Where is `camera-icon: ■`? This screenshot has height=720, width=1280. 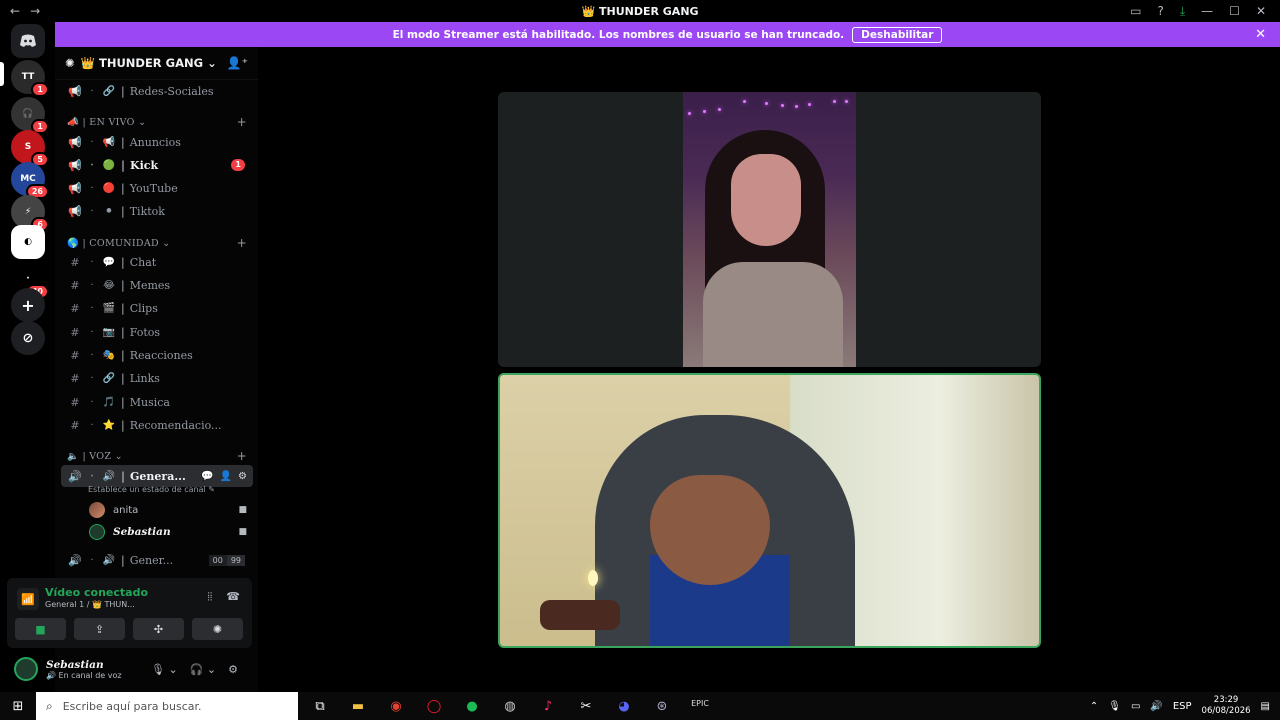 camera-icon: ■ is located at coordinates (242, 532).